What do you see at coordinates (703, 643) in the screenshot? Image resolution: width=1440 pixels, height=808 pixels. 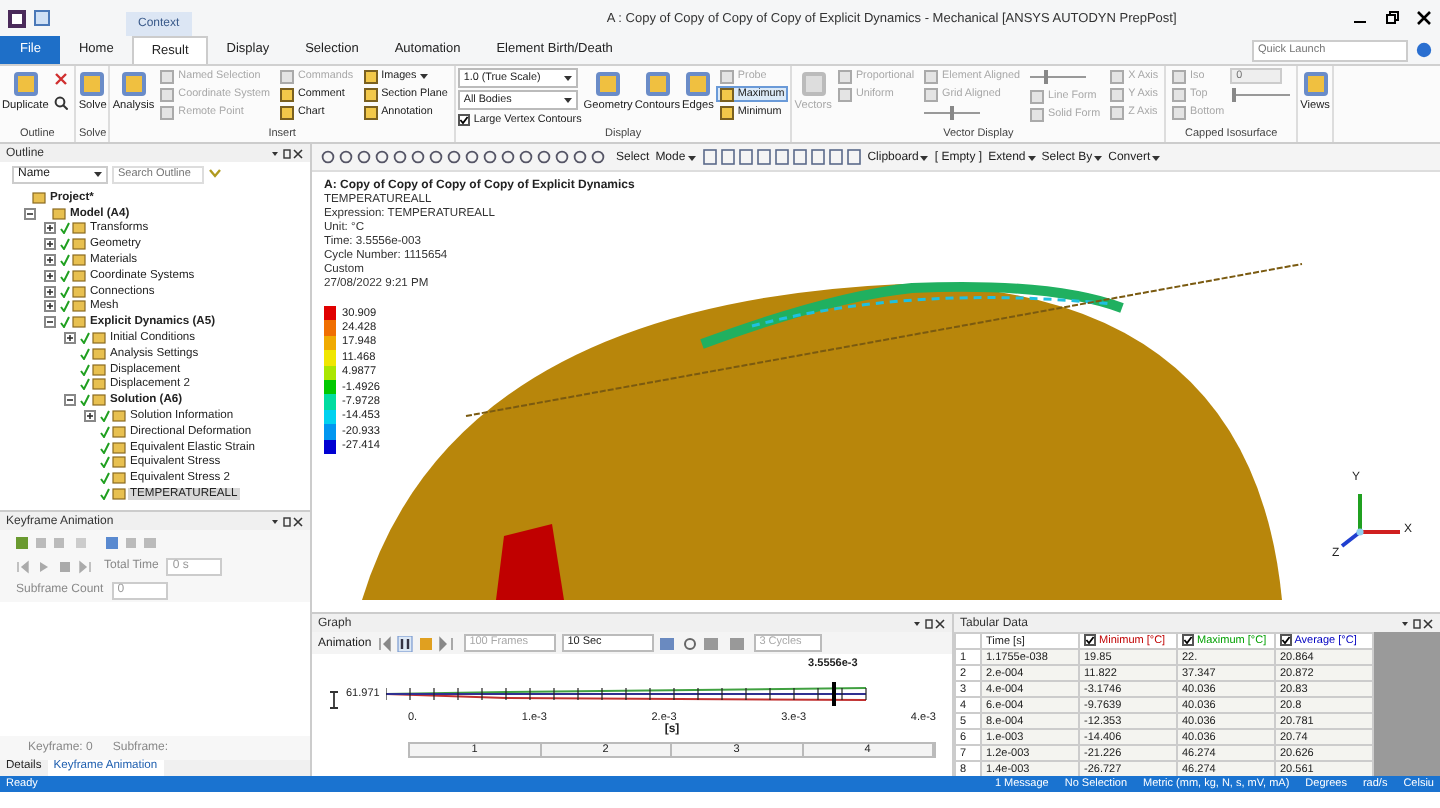 I see `graph-tools-icon` at bounding box center [703, 643].